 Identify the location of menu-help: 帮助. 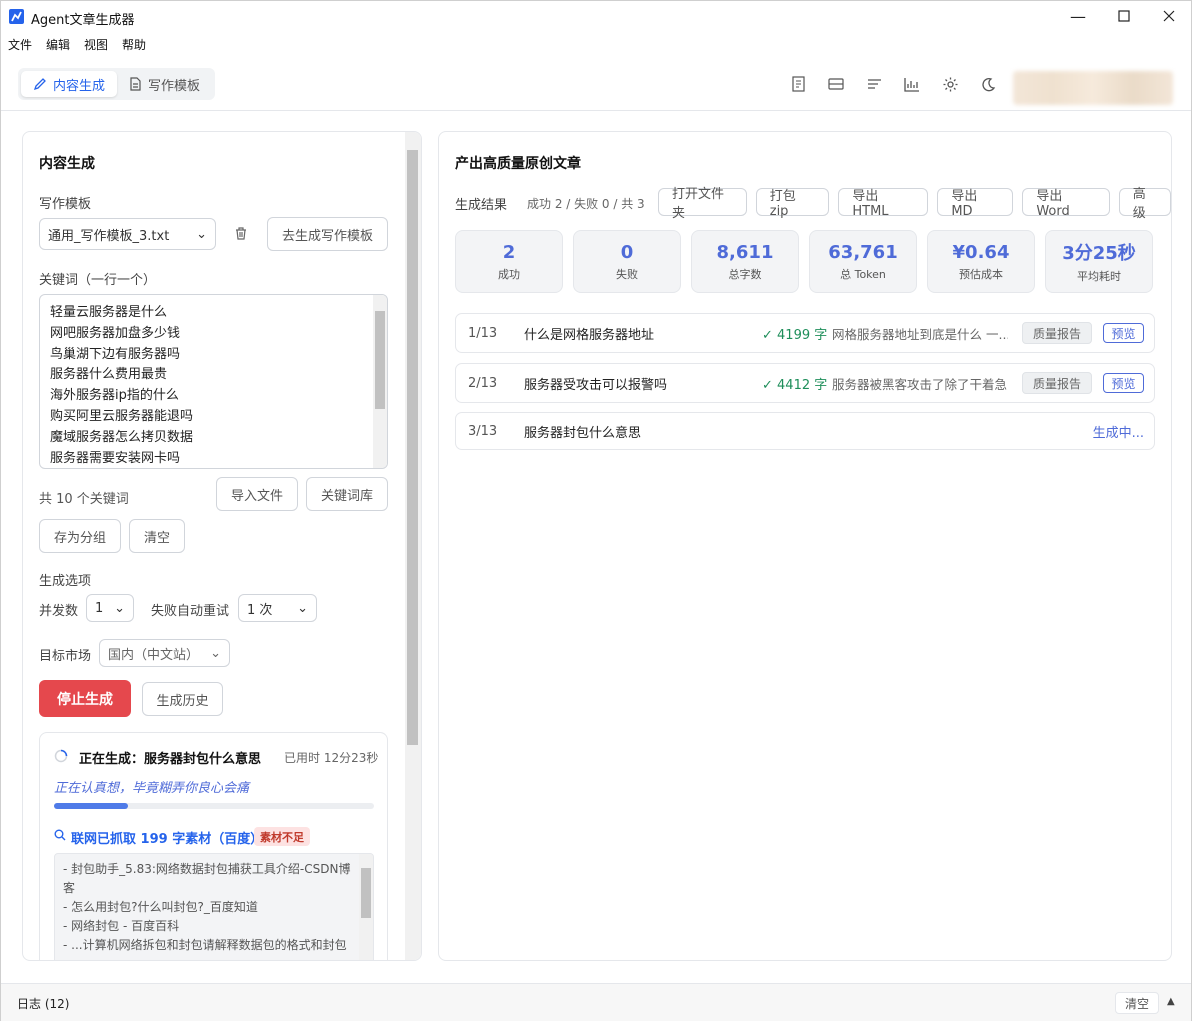
(134, 46).